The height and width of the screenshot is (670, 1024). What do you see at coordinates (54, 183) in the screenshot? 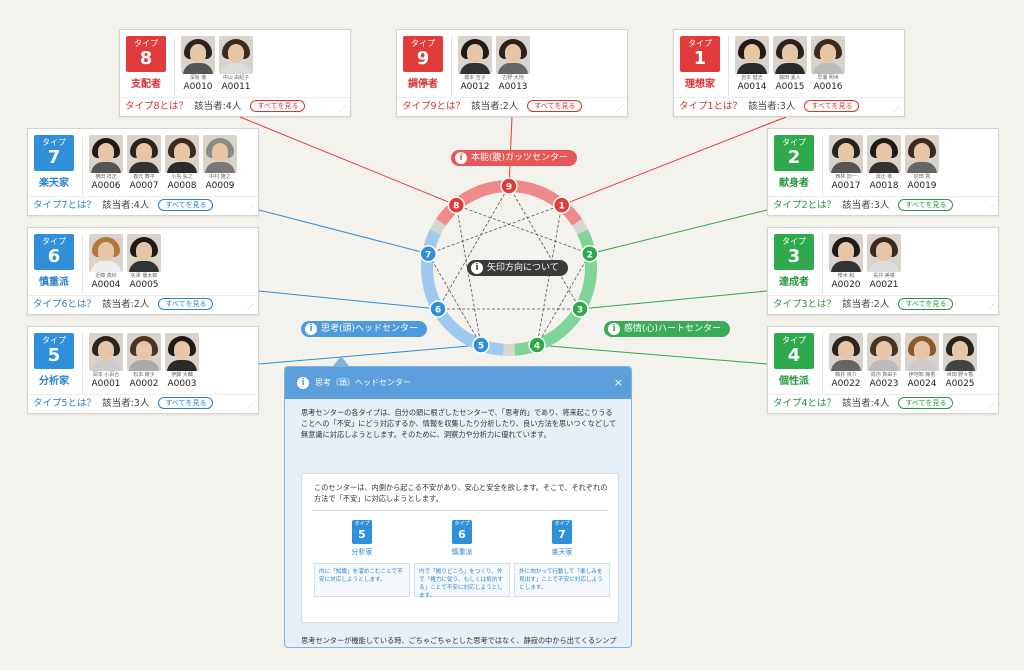
I see `type-name: 楽天家` at bounding box center [54, 183].